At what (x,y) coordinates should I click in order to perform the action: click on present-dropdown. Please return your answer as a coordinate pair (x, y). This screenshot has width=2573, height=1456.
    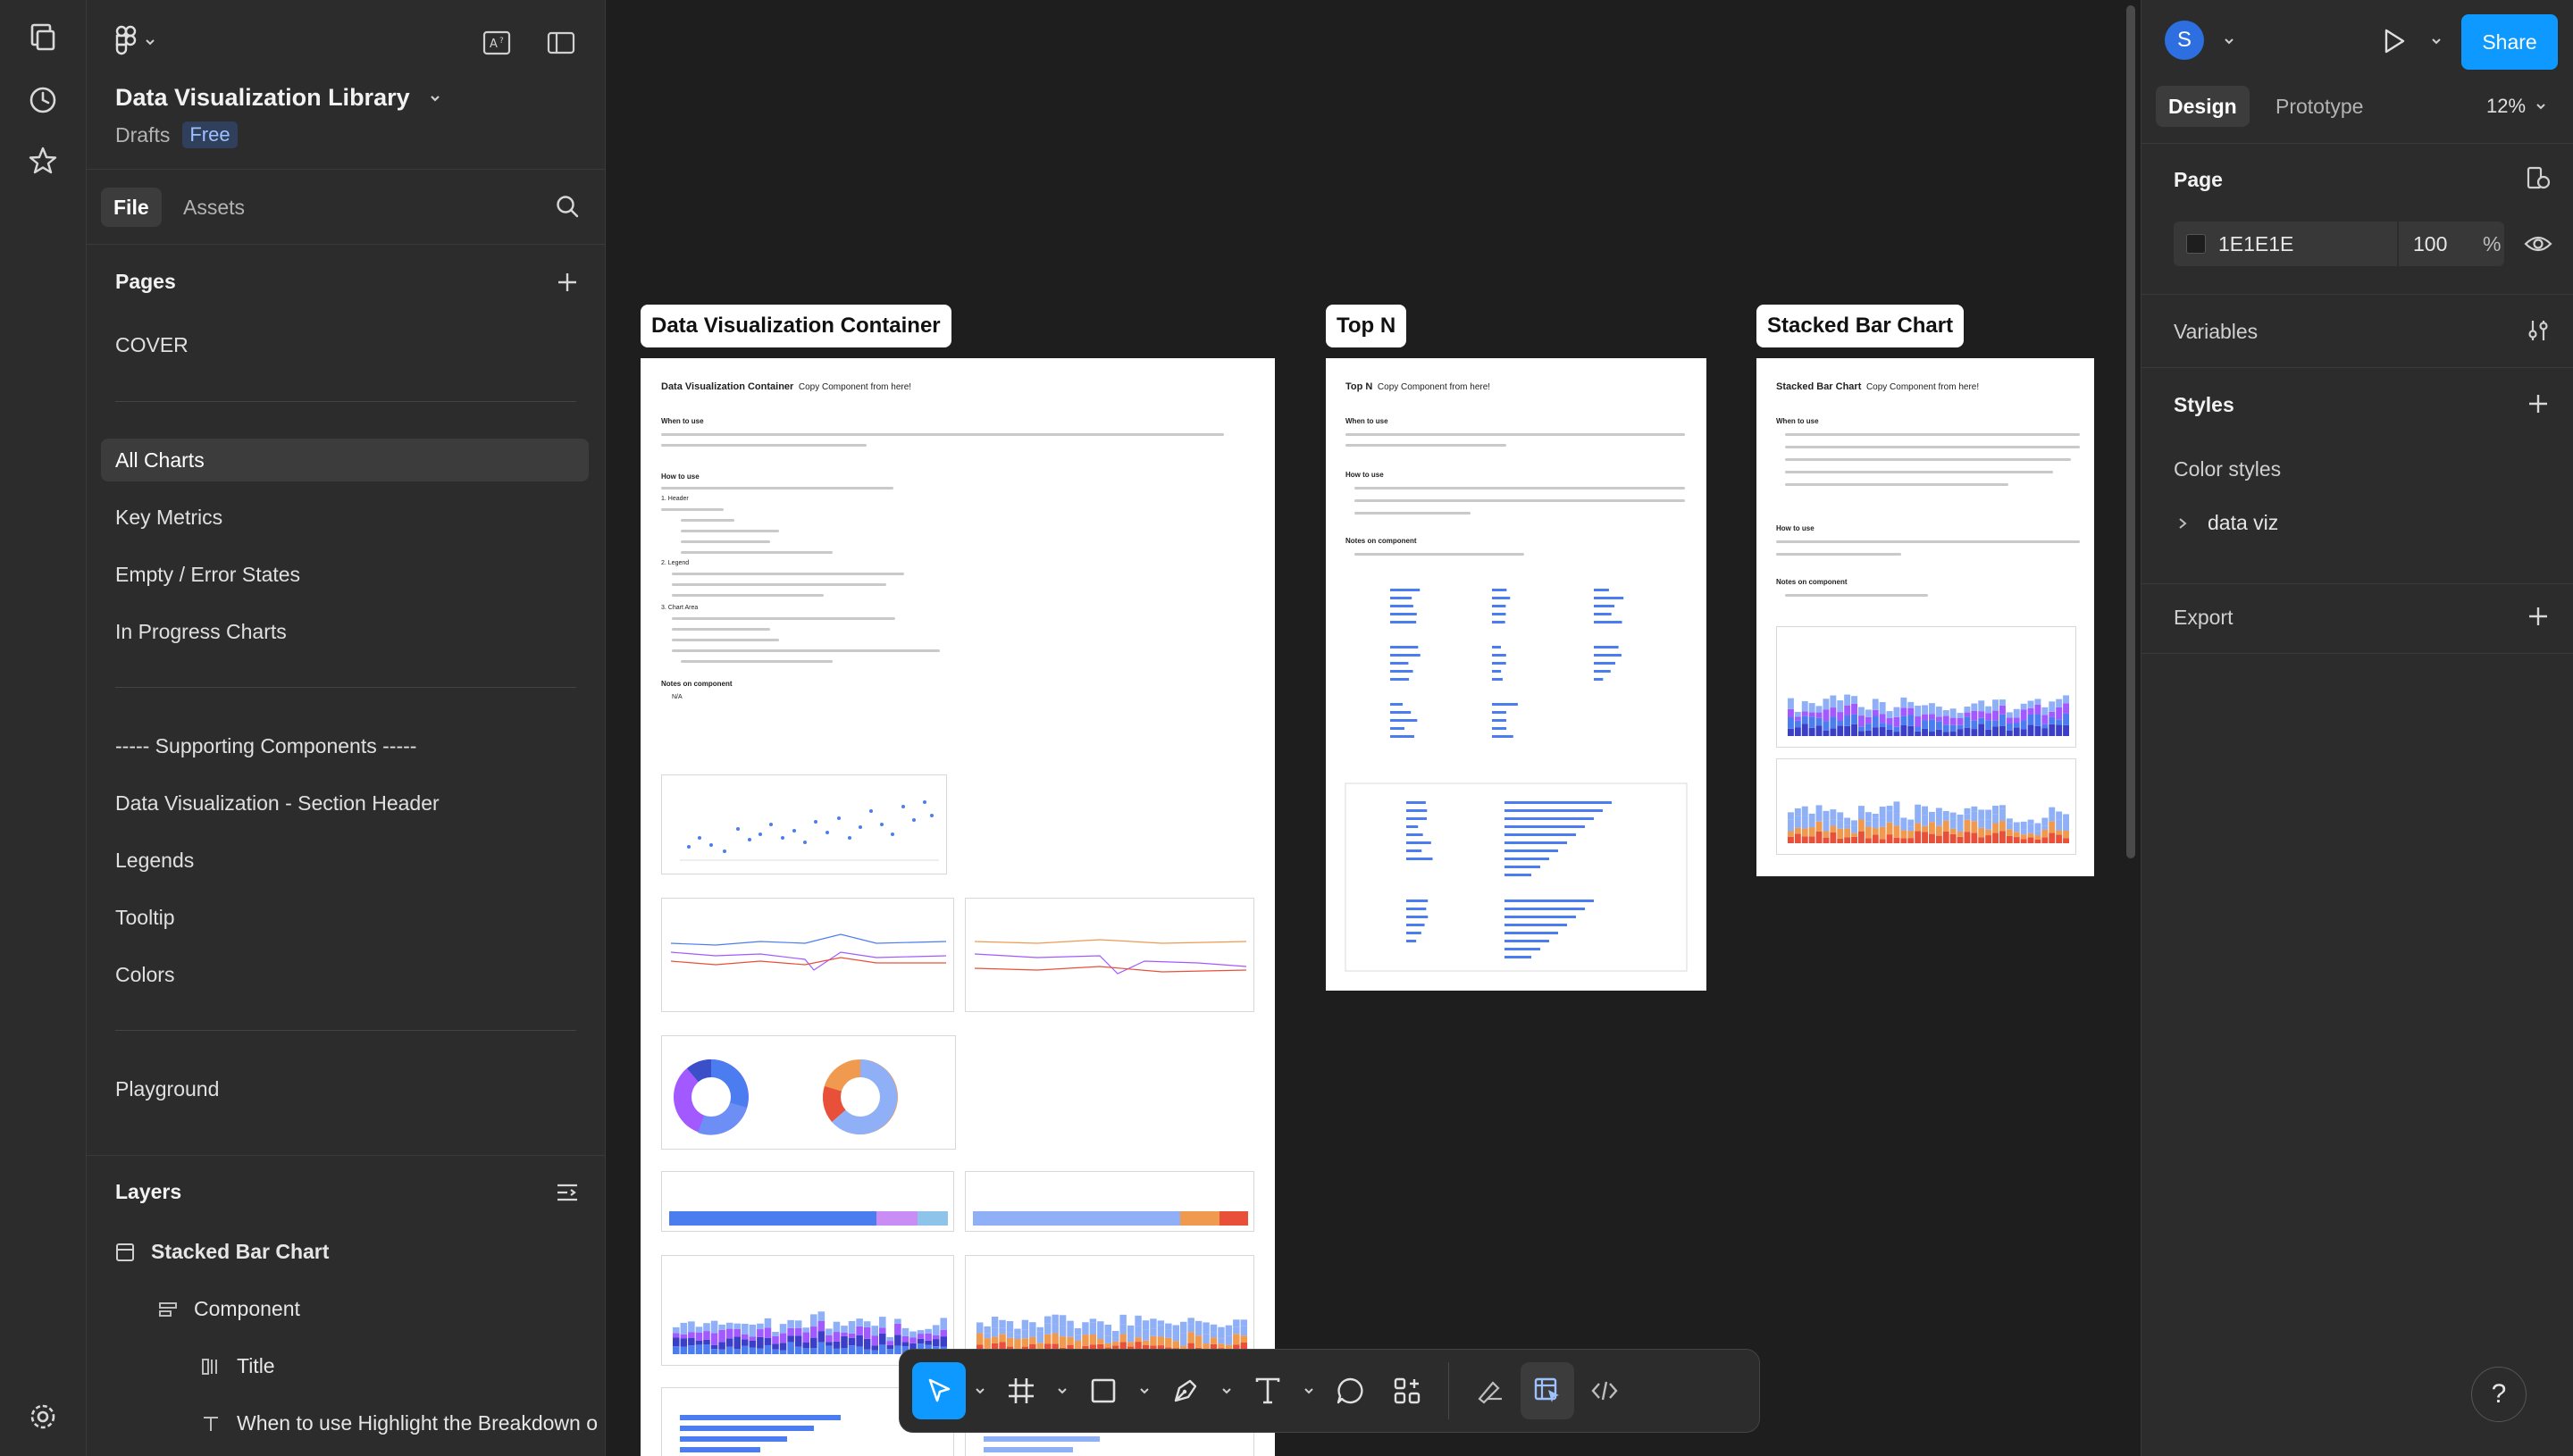
    Looking at the image, I should click on (2436, 41).